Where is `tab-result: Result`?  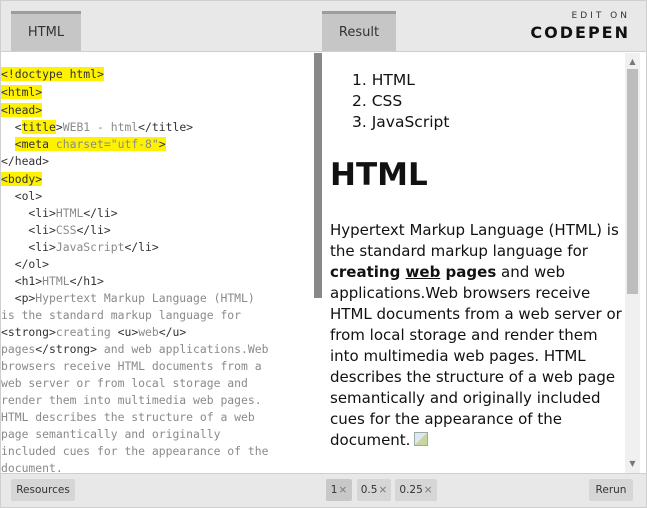 tab-result: Result is located at coordinates (359, 31).